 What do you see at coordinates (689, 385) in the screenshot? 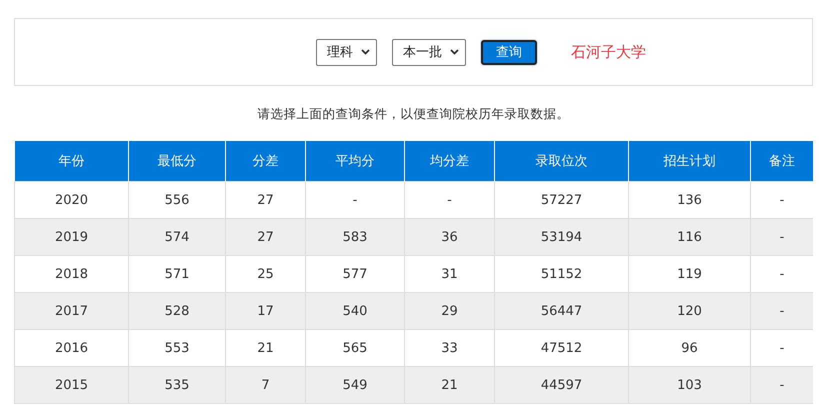
I see `table-cell: 103` at bounding box center [689, 385].